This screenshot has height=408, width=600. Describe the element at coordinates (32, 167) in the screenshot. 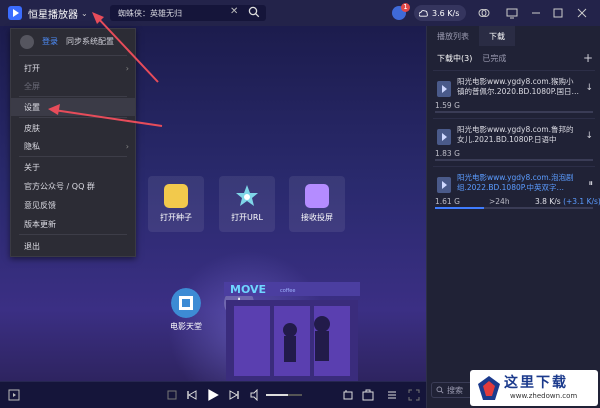

I see `menu-item-label: 关于` at that location.